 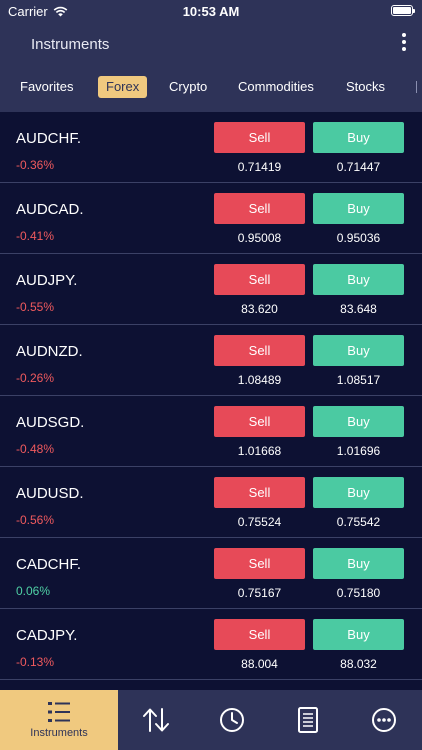 What do you see at coordinates (211, 644) in the screenshot?
I see `instrument-row: CADJPY. -0.13% Sell Buy 88.004 88.032` at bounding box center [211, 644].